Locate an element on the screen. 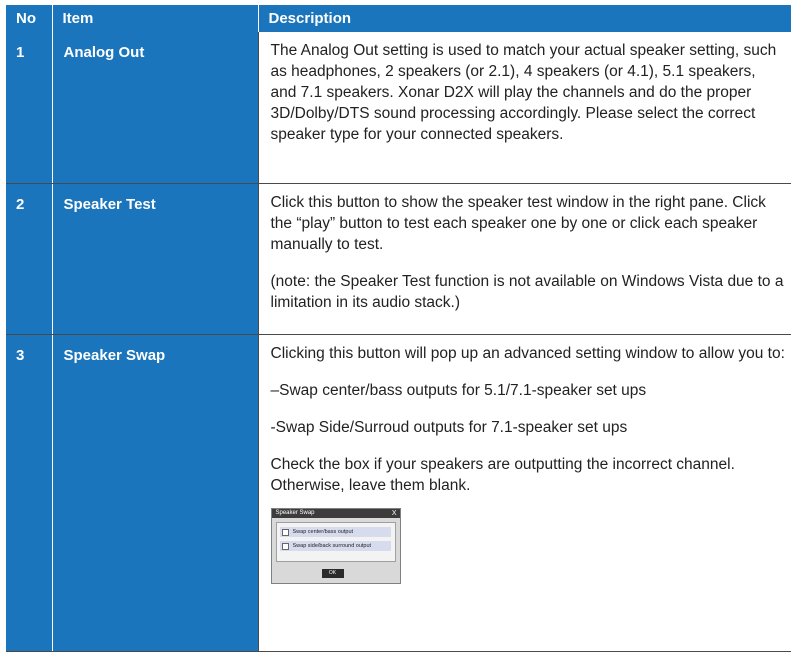 The image size is (797, 655). swap-center-bass-option: Swap center/bass output is located at coordinates (335, 532).